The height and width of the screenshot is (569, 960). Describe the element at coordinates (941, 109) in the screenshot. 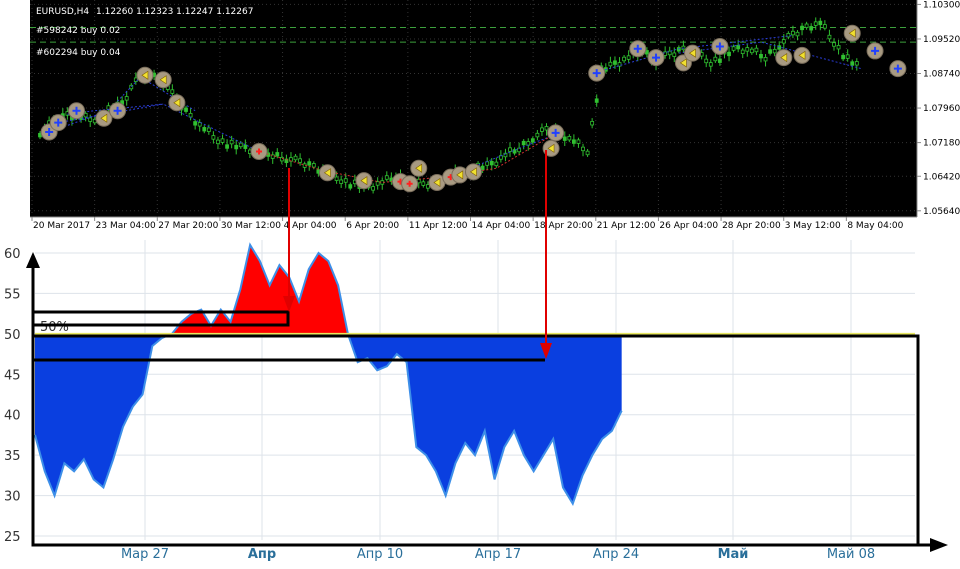

I see `price-ytick-label: 1.07960` at that location.